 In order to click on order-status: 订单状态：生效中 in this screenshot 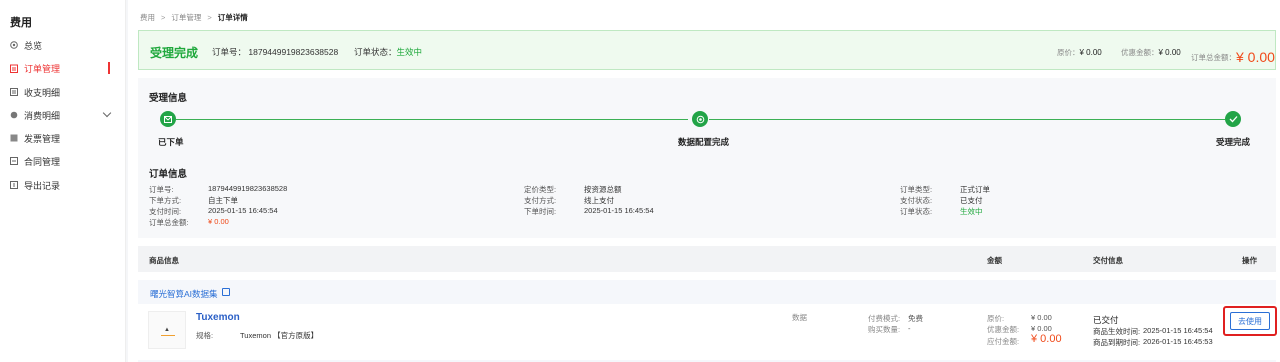, I will do `click(388, 52)`.